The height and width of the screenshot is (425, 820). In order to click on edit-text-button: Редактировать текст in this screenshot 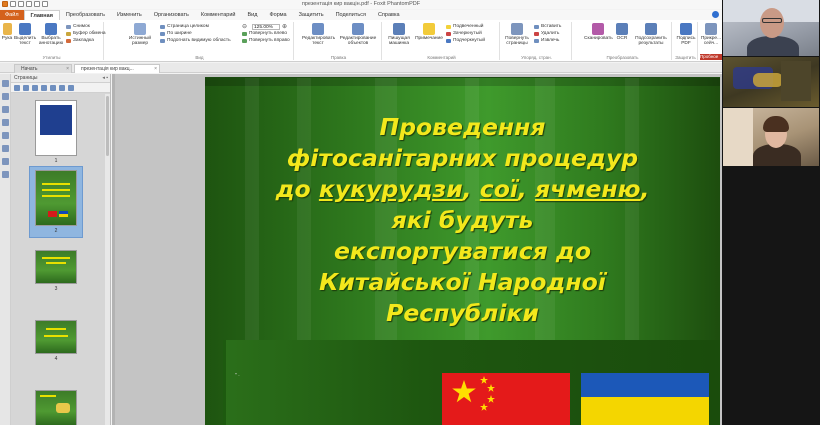, I will do `click(318, 34)`.